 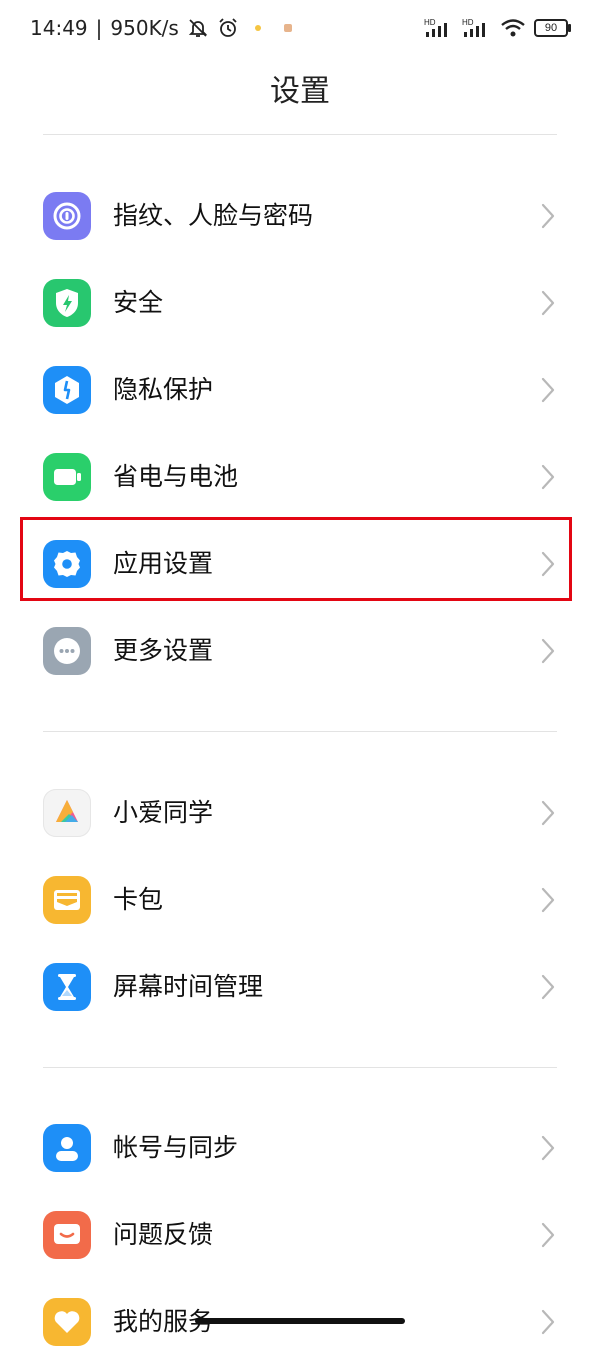 I want to click on xiaoai-icon, so click(x=67, y=813).